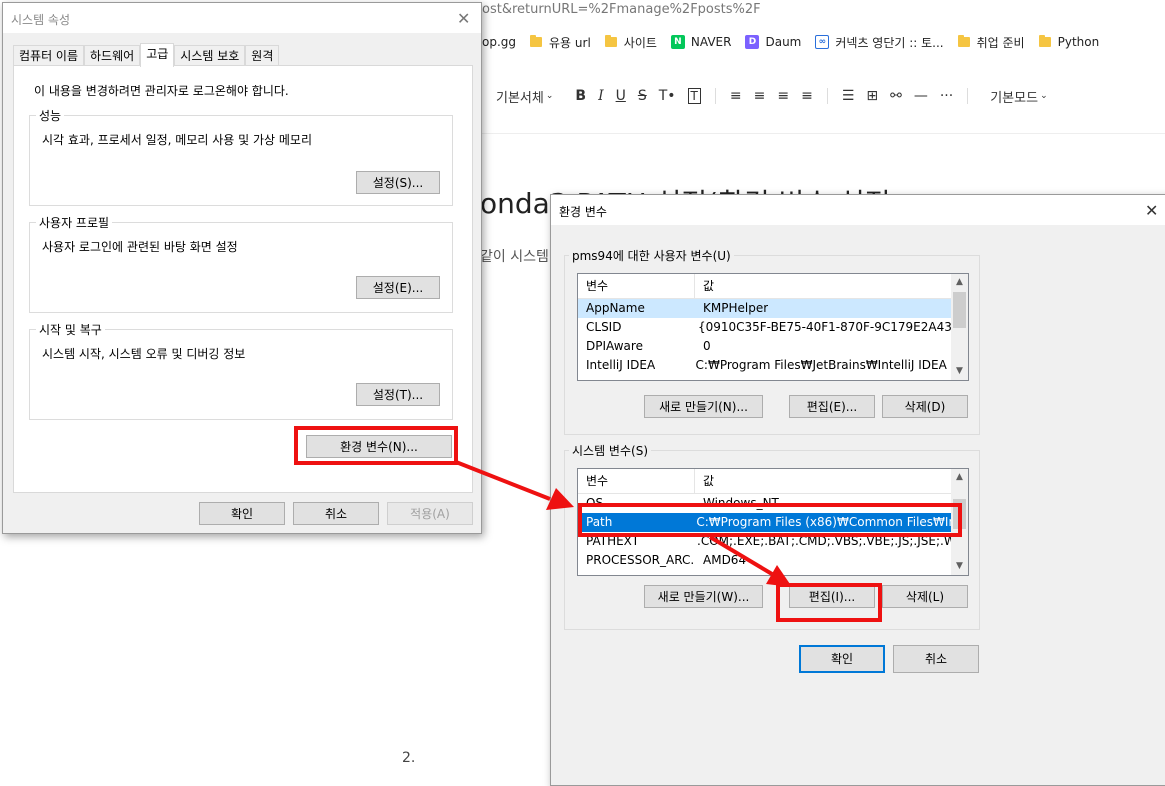 This screenshot has width=1165, height=786. What do you see at coordinates (503, 480) in the screenshot?
I see `arrow-line-env-to-path` at bounding box center [503, 480].